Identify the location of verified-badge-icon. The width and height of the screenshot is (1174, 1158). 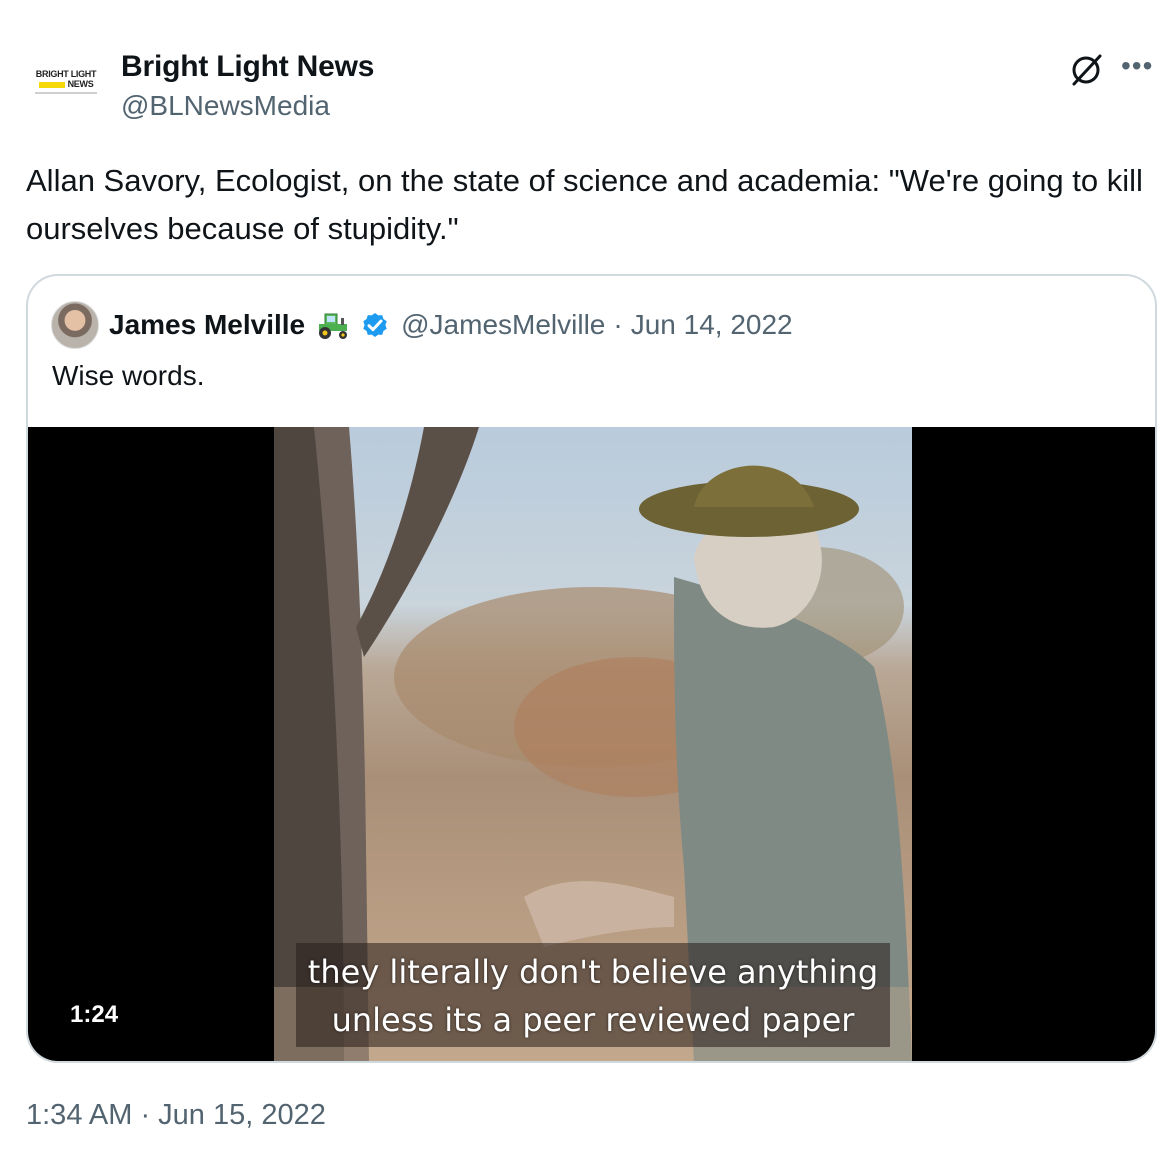
(375, 325).